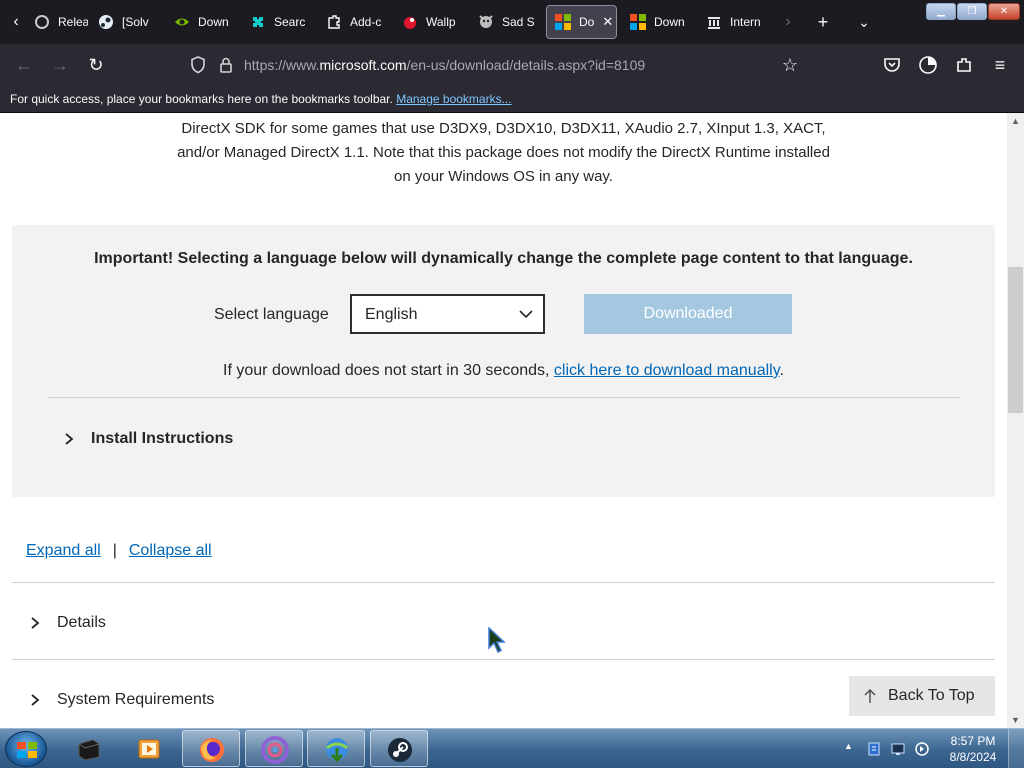 Image resolution: width=1024 pixels, height=768 pixels. I want to click on install-instructions-toggle: Install Instructions, so click(147, 439).